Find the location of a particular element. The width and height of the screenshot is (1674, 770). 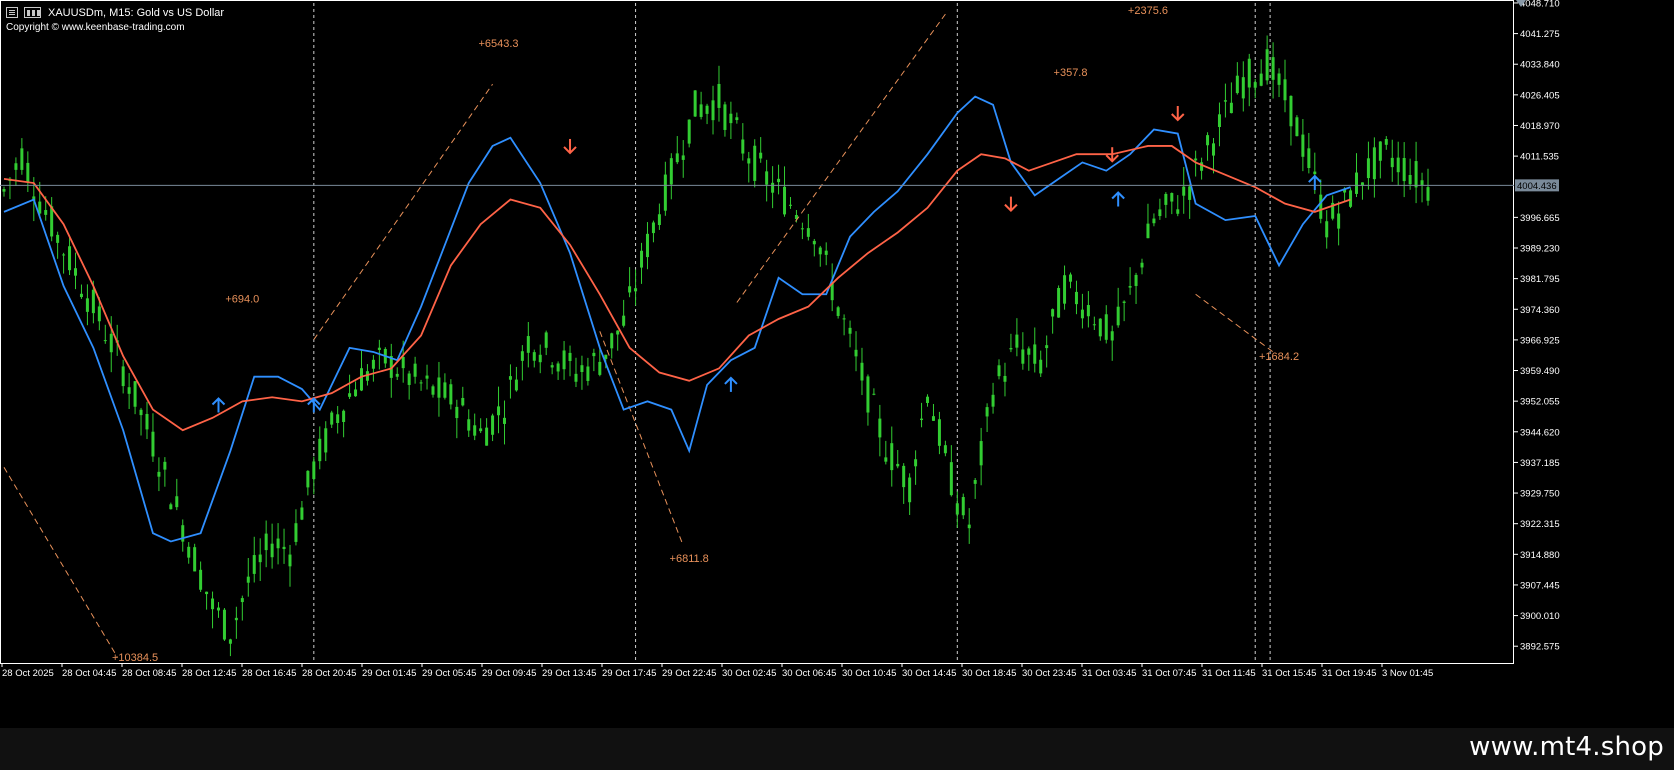

y-tick-label: 3907.445 is located at coordinates (1540, 585).